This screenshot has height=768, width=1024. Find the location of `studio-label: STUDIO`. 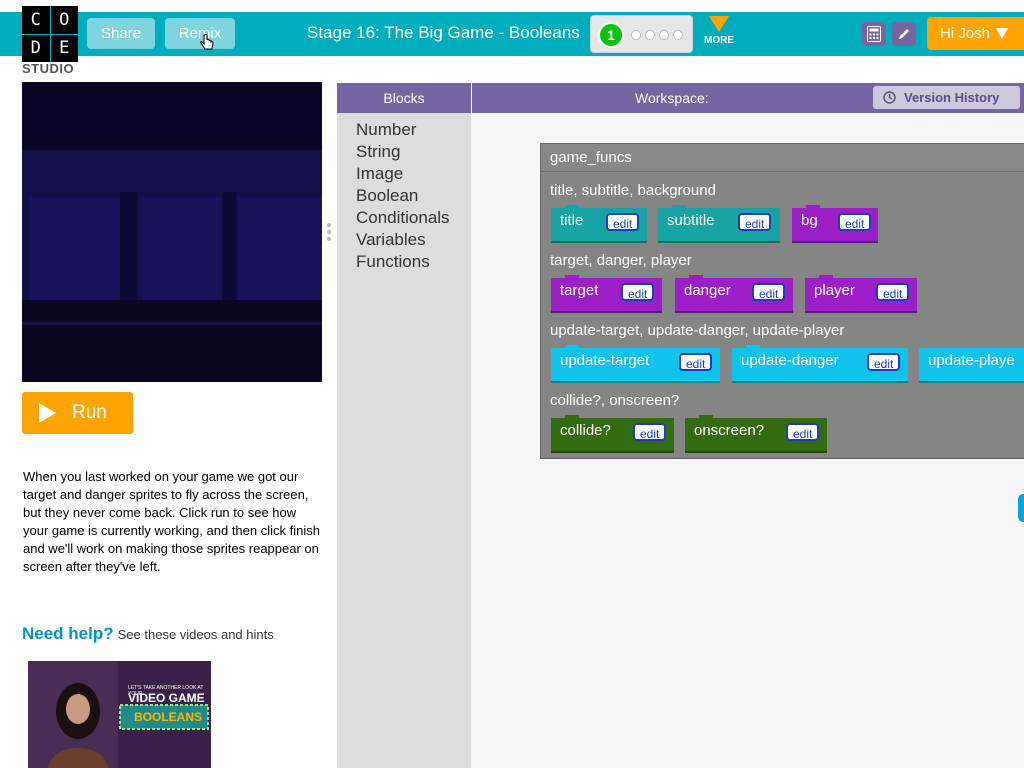

studio-label: STUDIO is located at coordinates (48, 68).